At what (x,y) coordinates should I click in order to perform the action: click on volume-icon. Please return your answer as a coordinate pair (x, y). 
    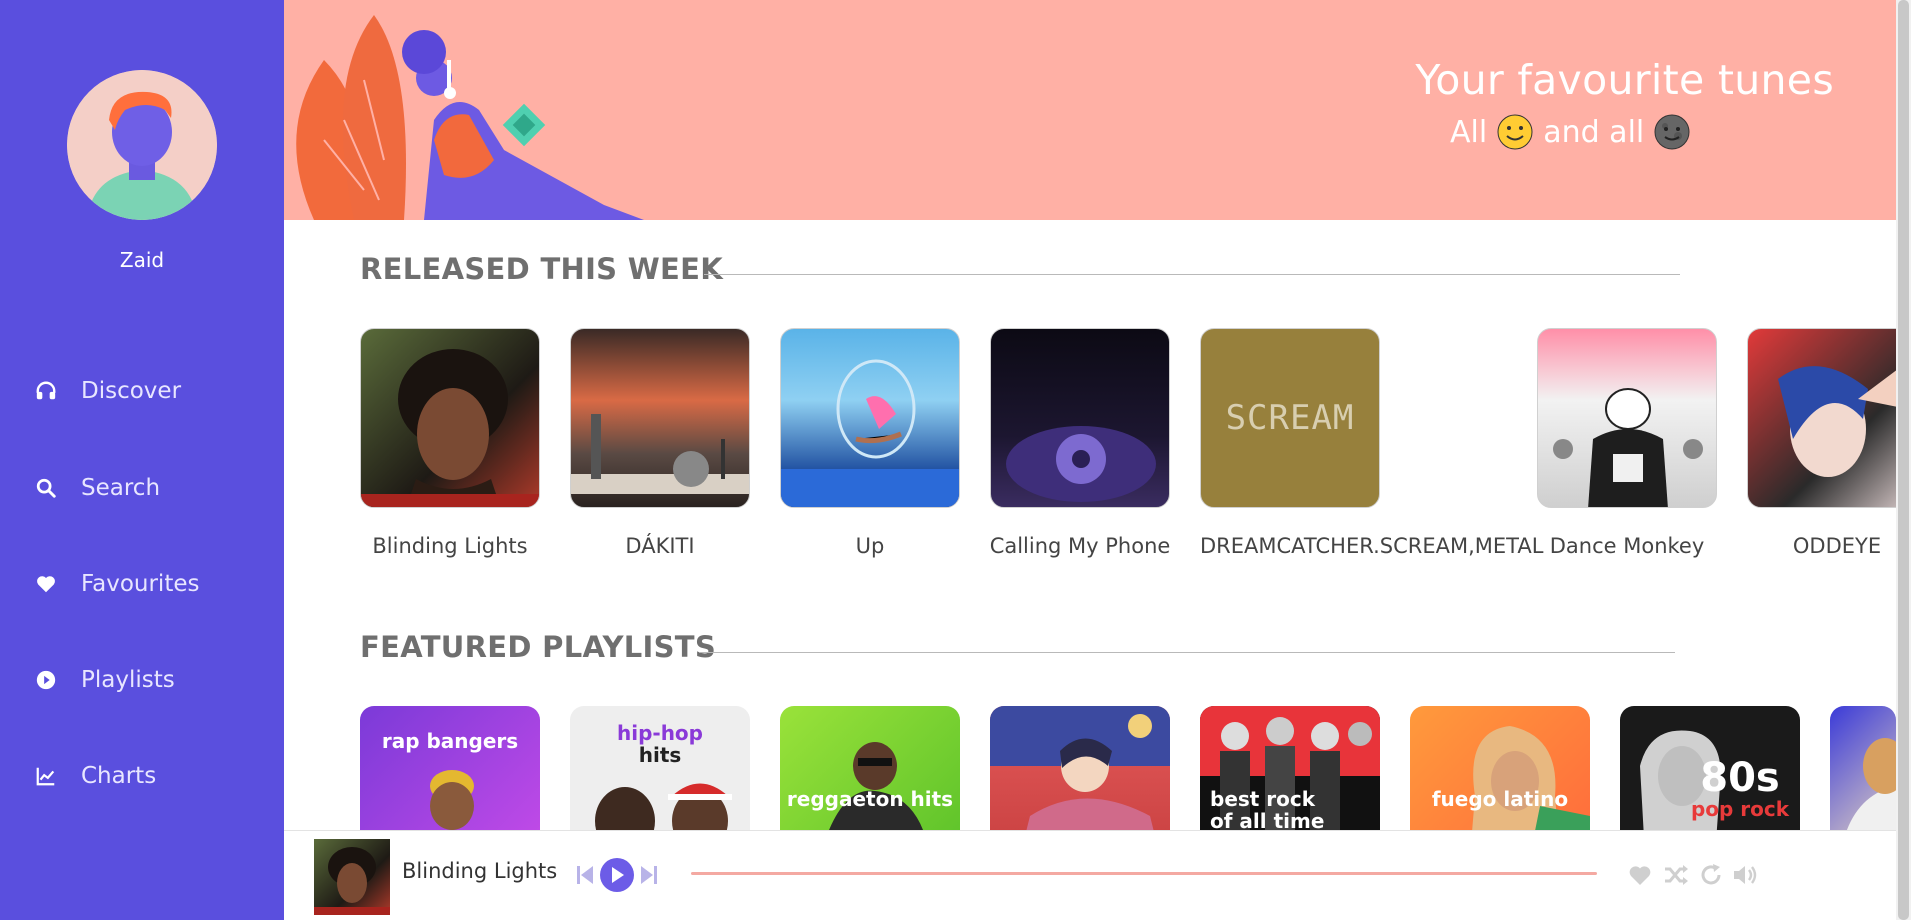
    Looking at the image, I should click on (1746, 875).